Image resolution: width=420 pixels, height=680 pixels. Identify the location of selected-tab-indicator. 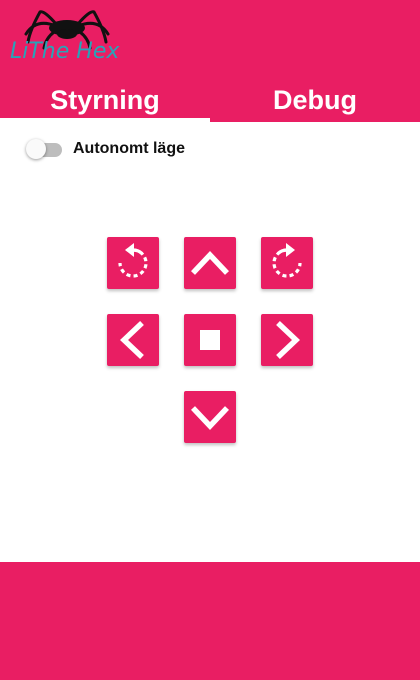
(105, 120).